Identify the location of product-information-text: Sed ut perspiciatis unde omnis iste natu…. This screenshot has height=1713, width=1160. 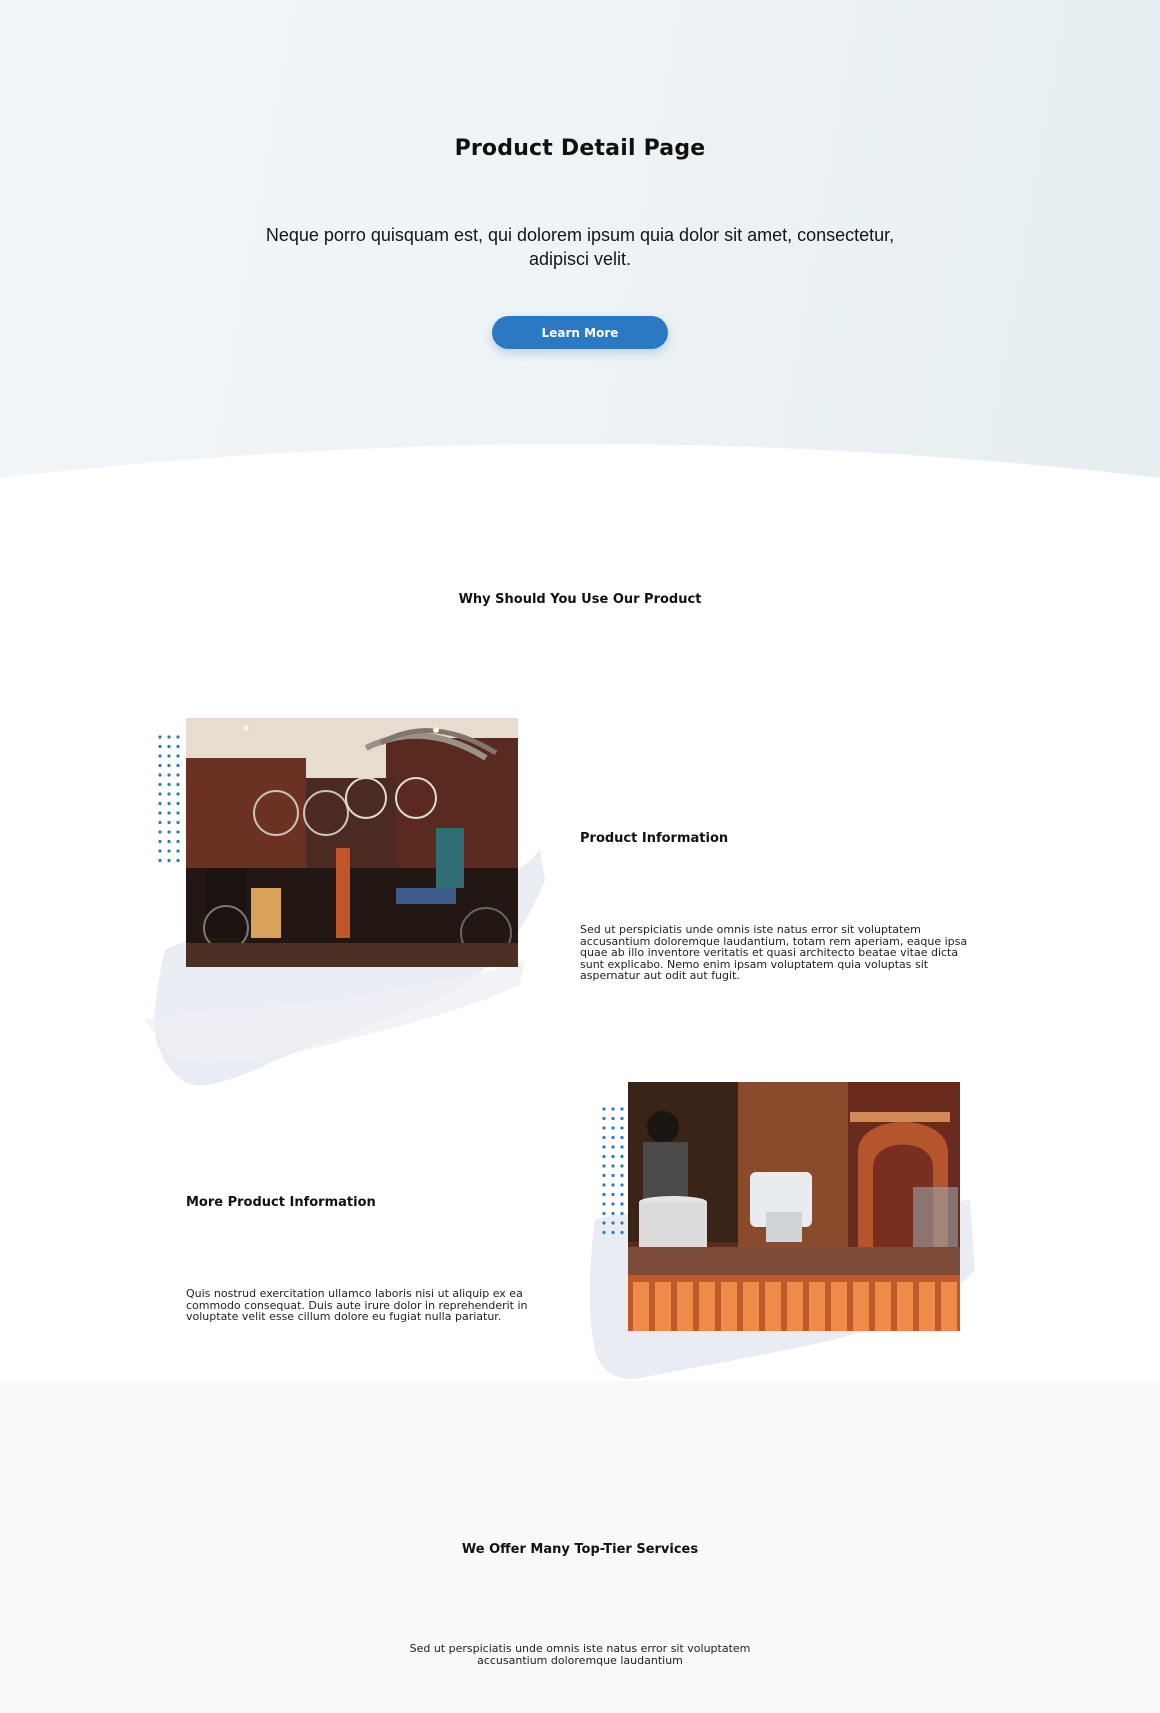
(774, 952).